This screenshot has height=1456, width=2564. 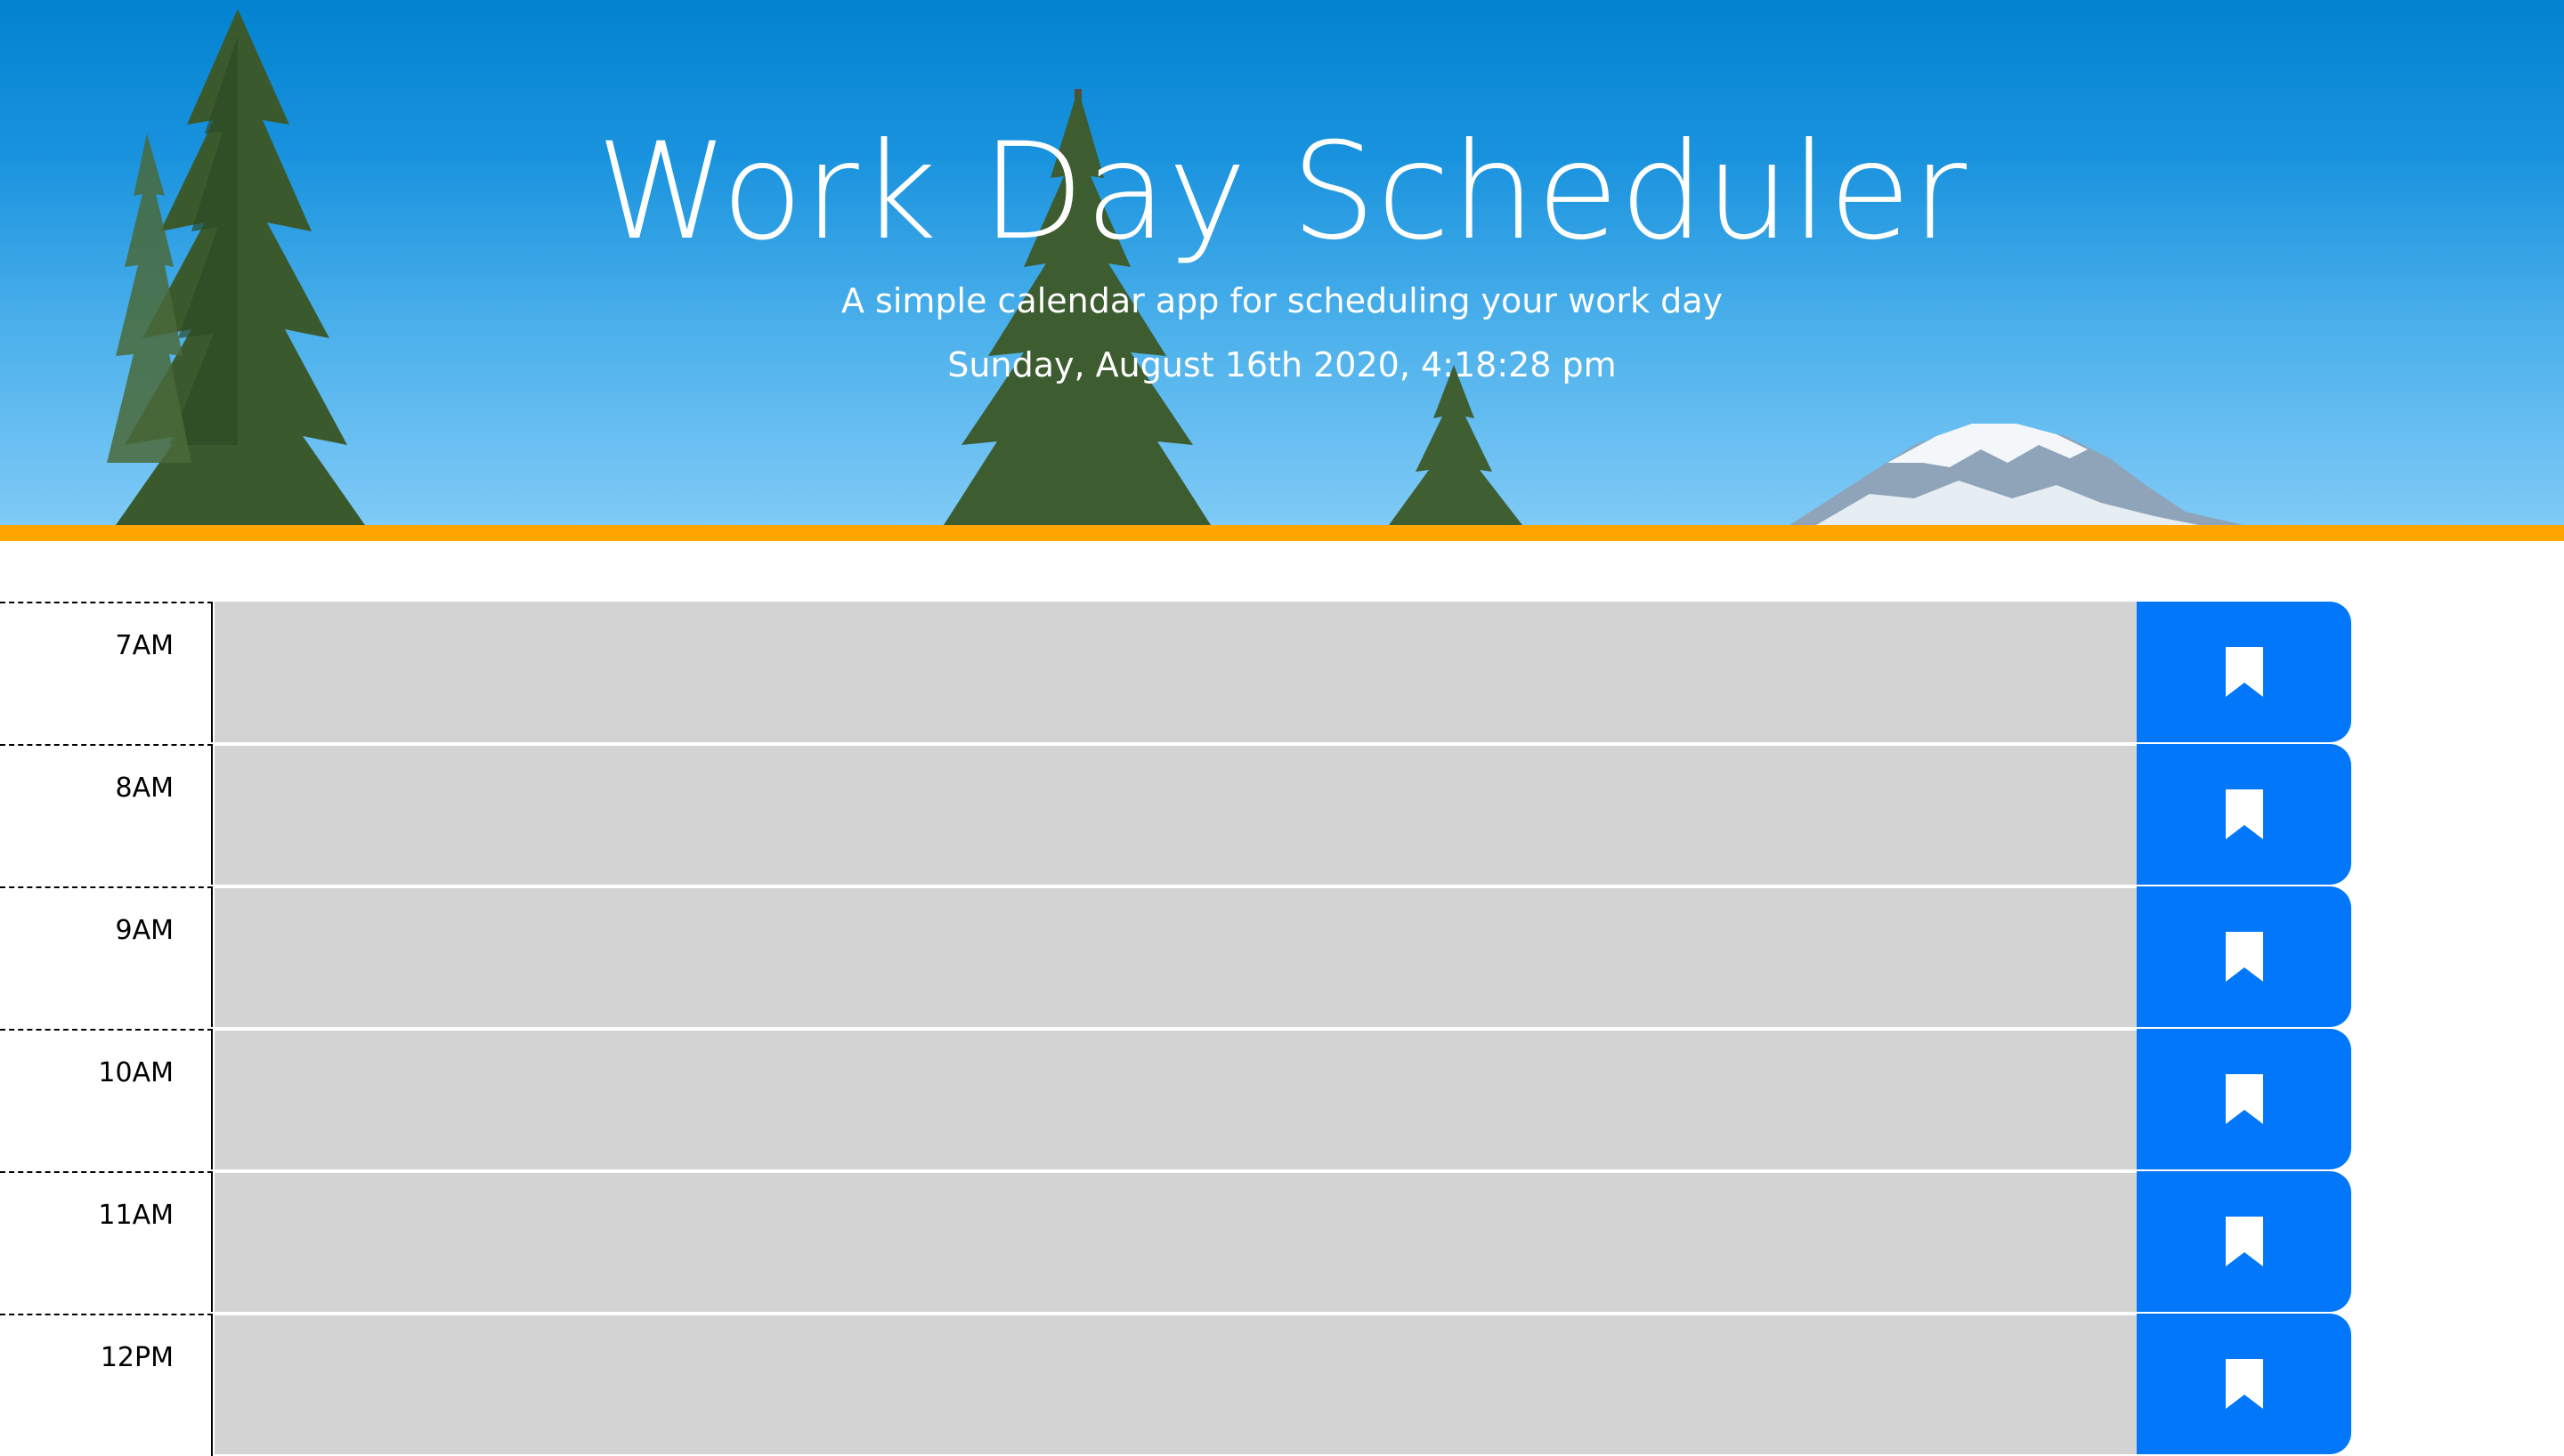 What do you see at coordinates (106, 672) in the screenshot?
I see `hour-label: 7AM` at bounding box center [106, 672].